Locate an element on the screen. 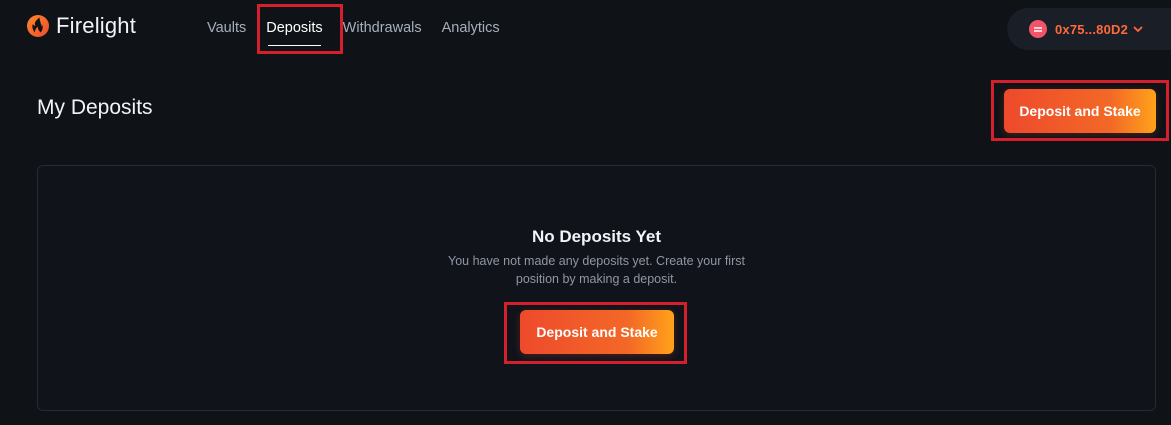 This screenshot has height=425, width=1171. wallet-button: 0x75...80D2 is located at coordinates (1089, 29).